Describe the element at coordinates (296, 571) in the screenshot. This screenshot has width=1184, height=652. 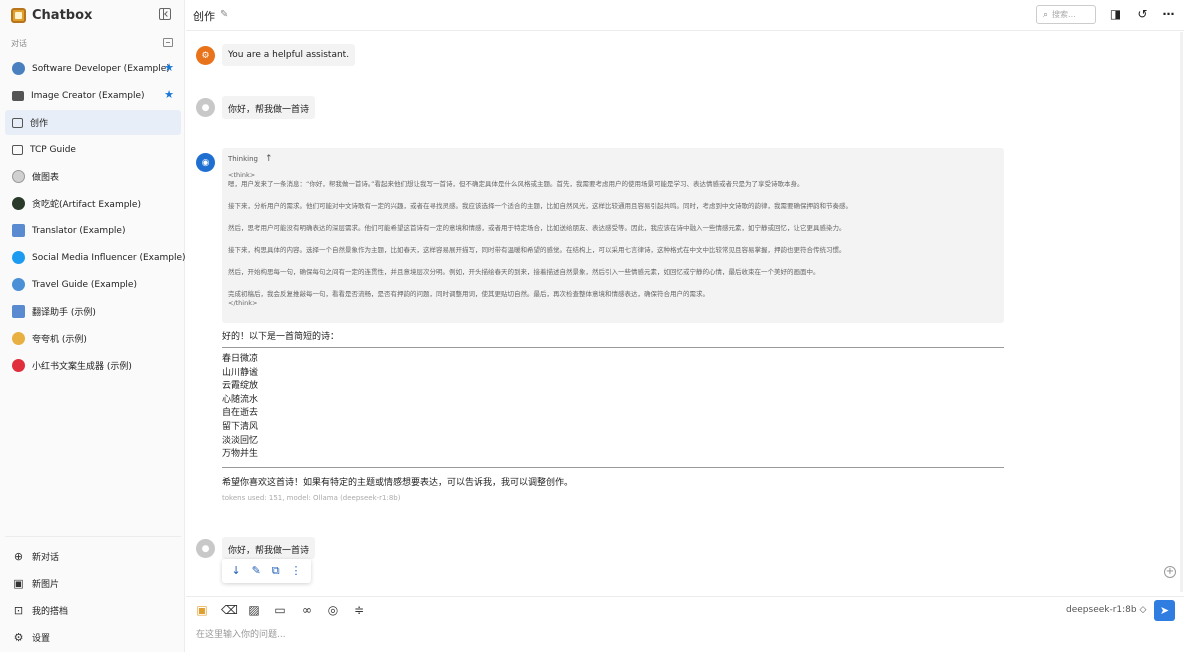
I see `more-vertical-icon: ⋮` at that location.